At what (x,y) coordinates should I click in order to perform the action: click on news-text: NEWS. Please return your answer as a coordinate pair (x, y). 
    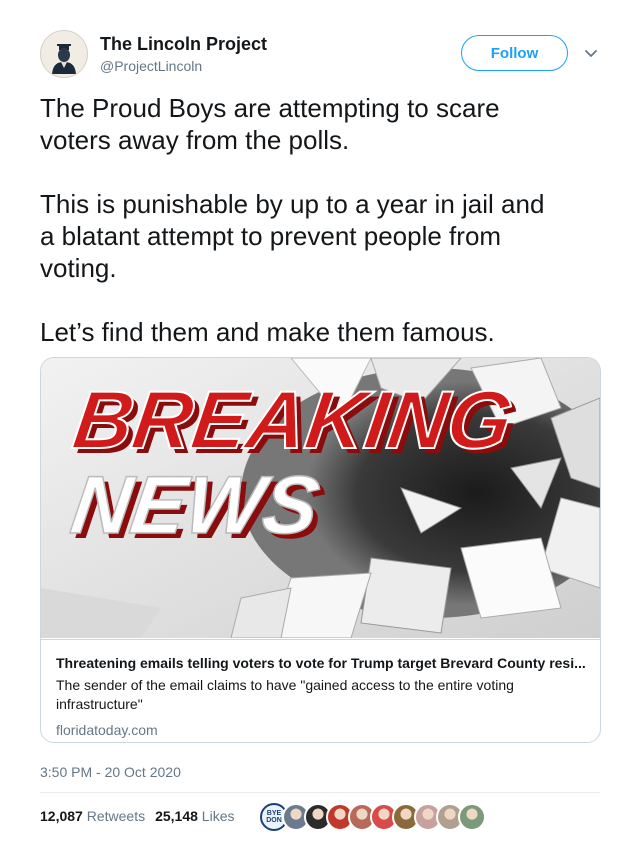
    Looking at the image, I should click on (195, 505).